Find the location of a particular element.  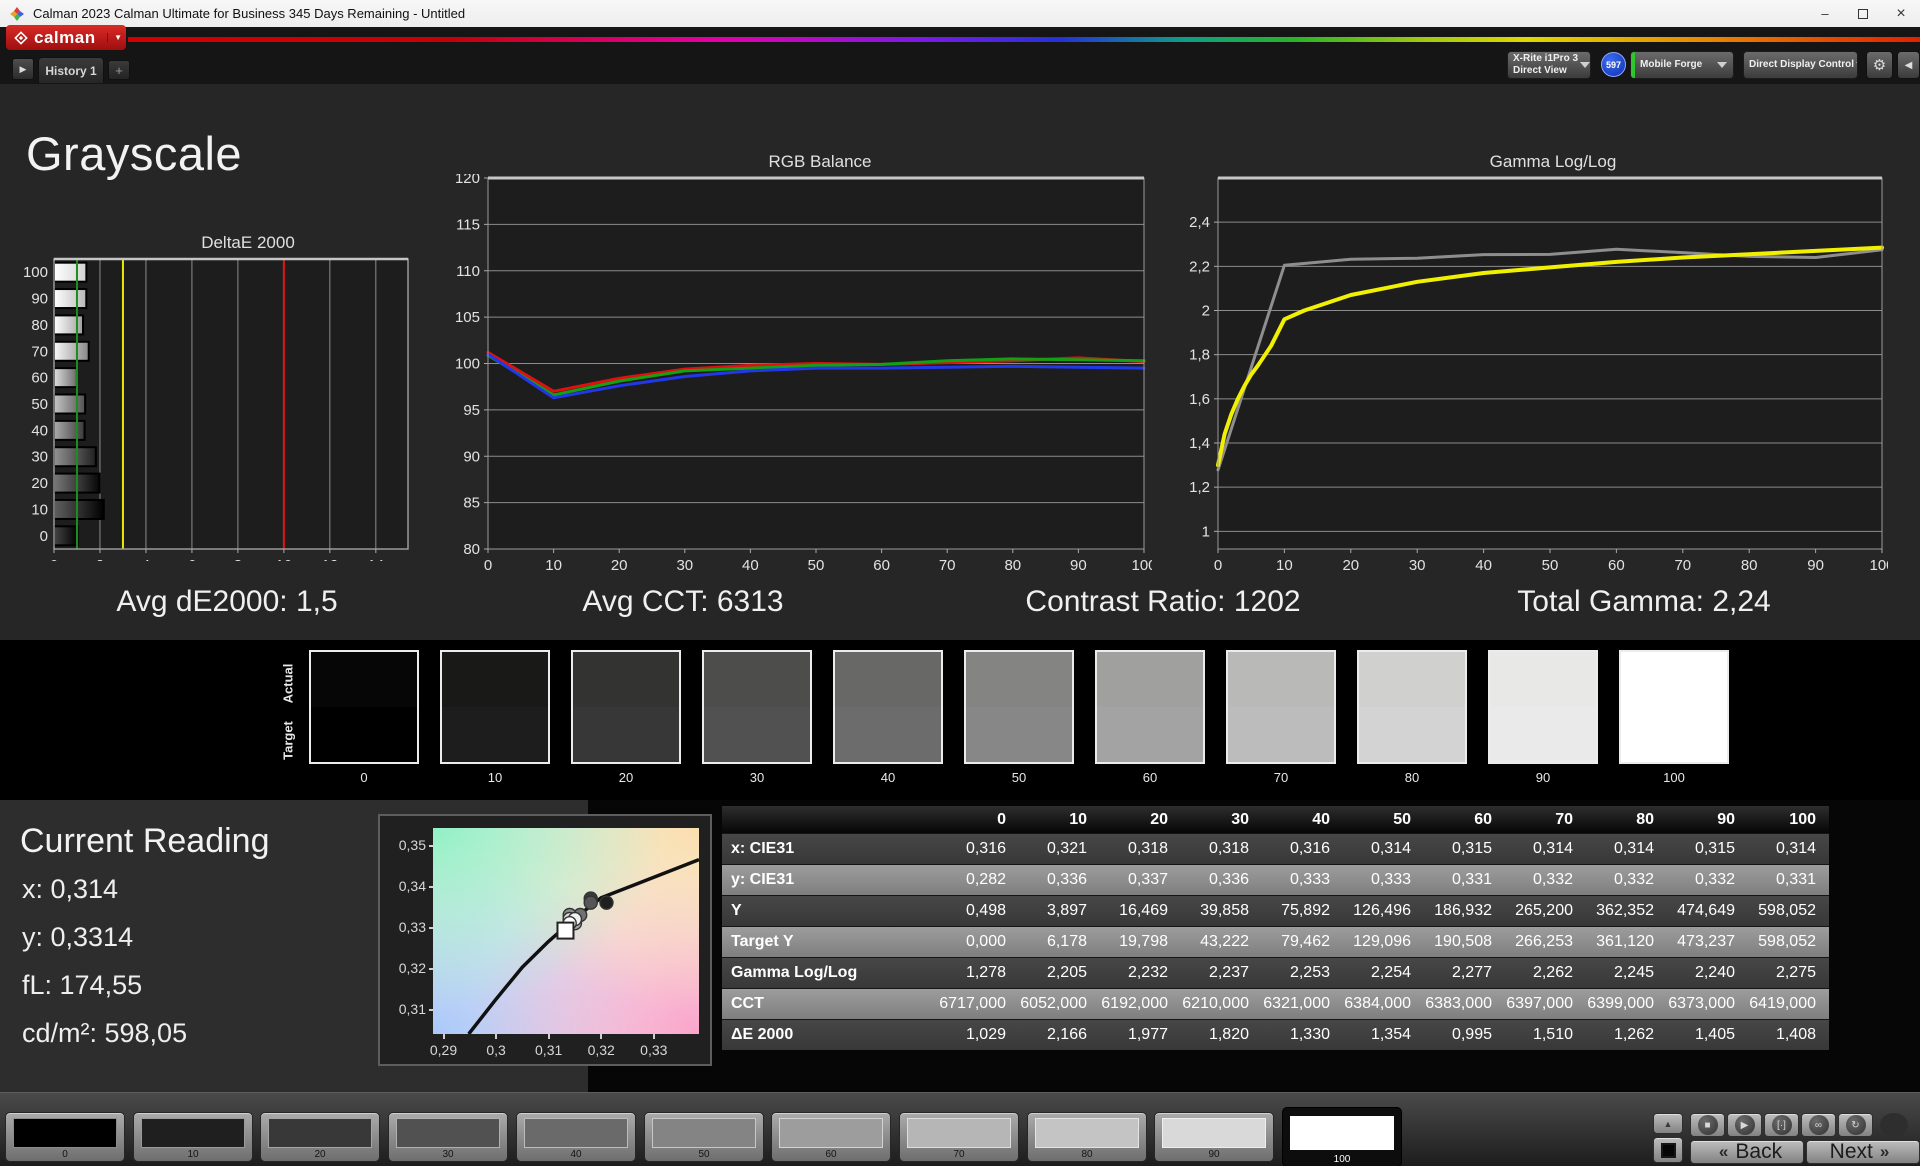

pattern-button-30: 30 is located at coordinates (448, 1137).